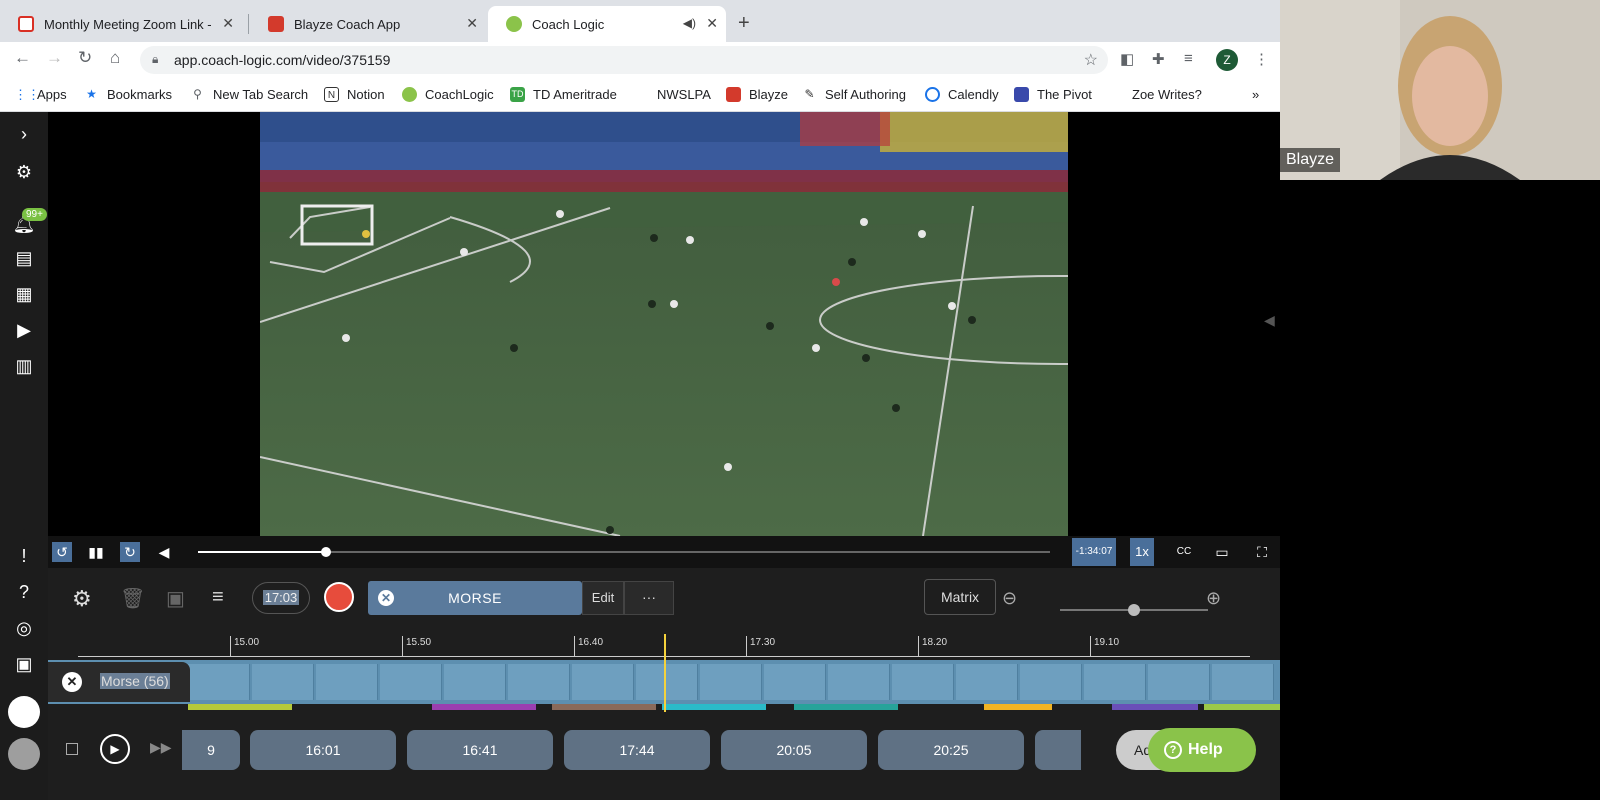  What do you see at coordinates (1188, 58) in the screenshot?
I see `media-icon: ≡` at bounding box center [1188, 58].